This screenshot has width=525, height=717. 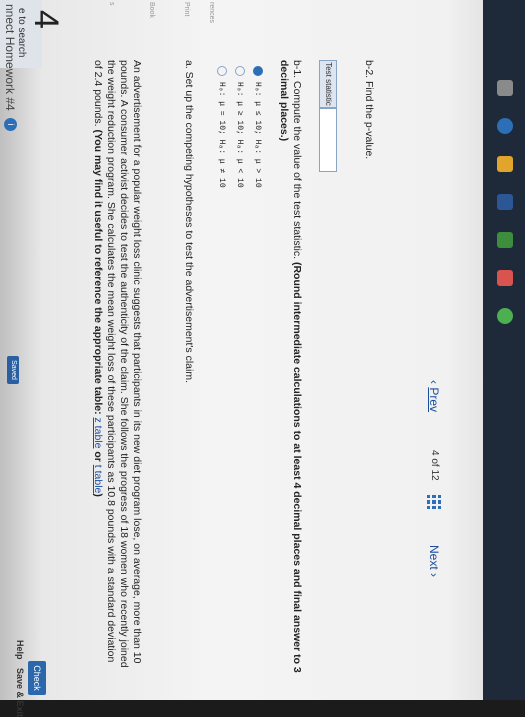 What do you see at coordinates (221, 135) in the screenshot?
I see `hypothesis-option-1-text: H₀: μ = 10; Hₐ: μ ≠ 10` at bounding box center [221, 135].